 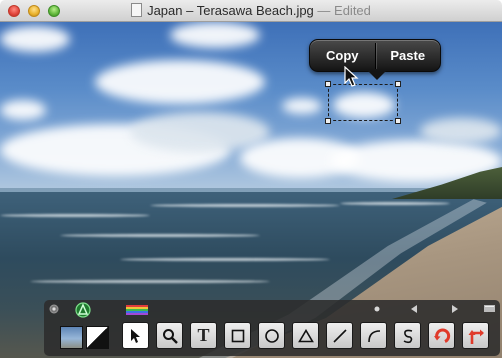 I want to click on selection-handle-top-right, so click(x=398, y=84).